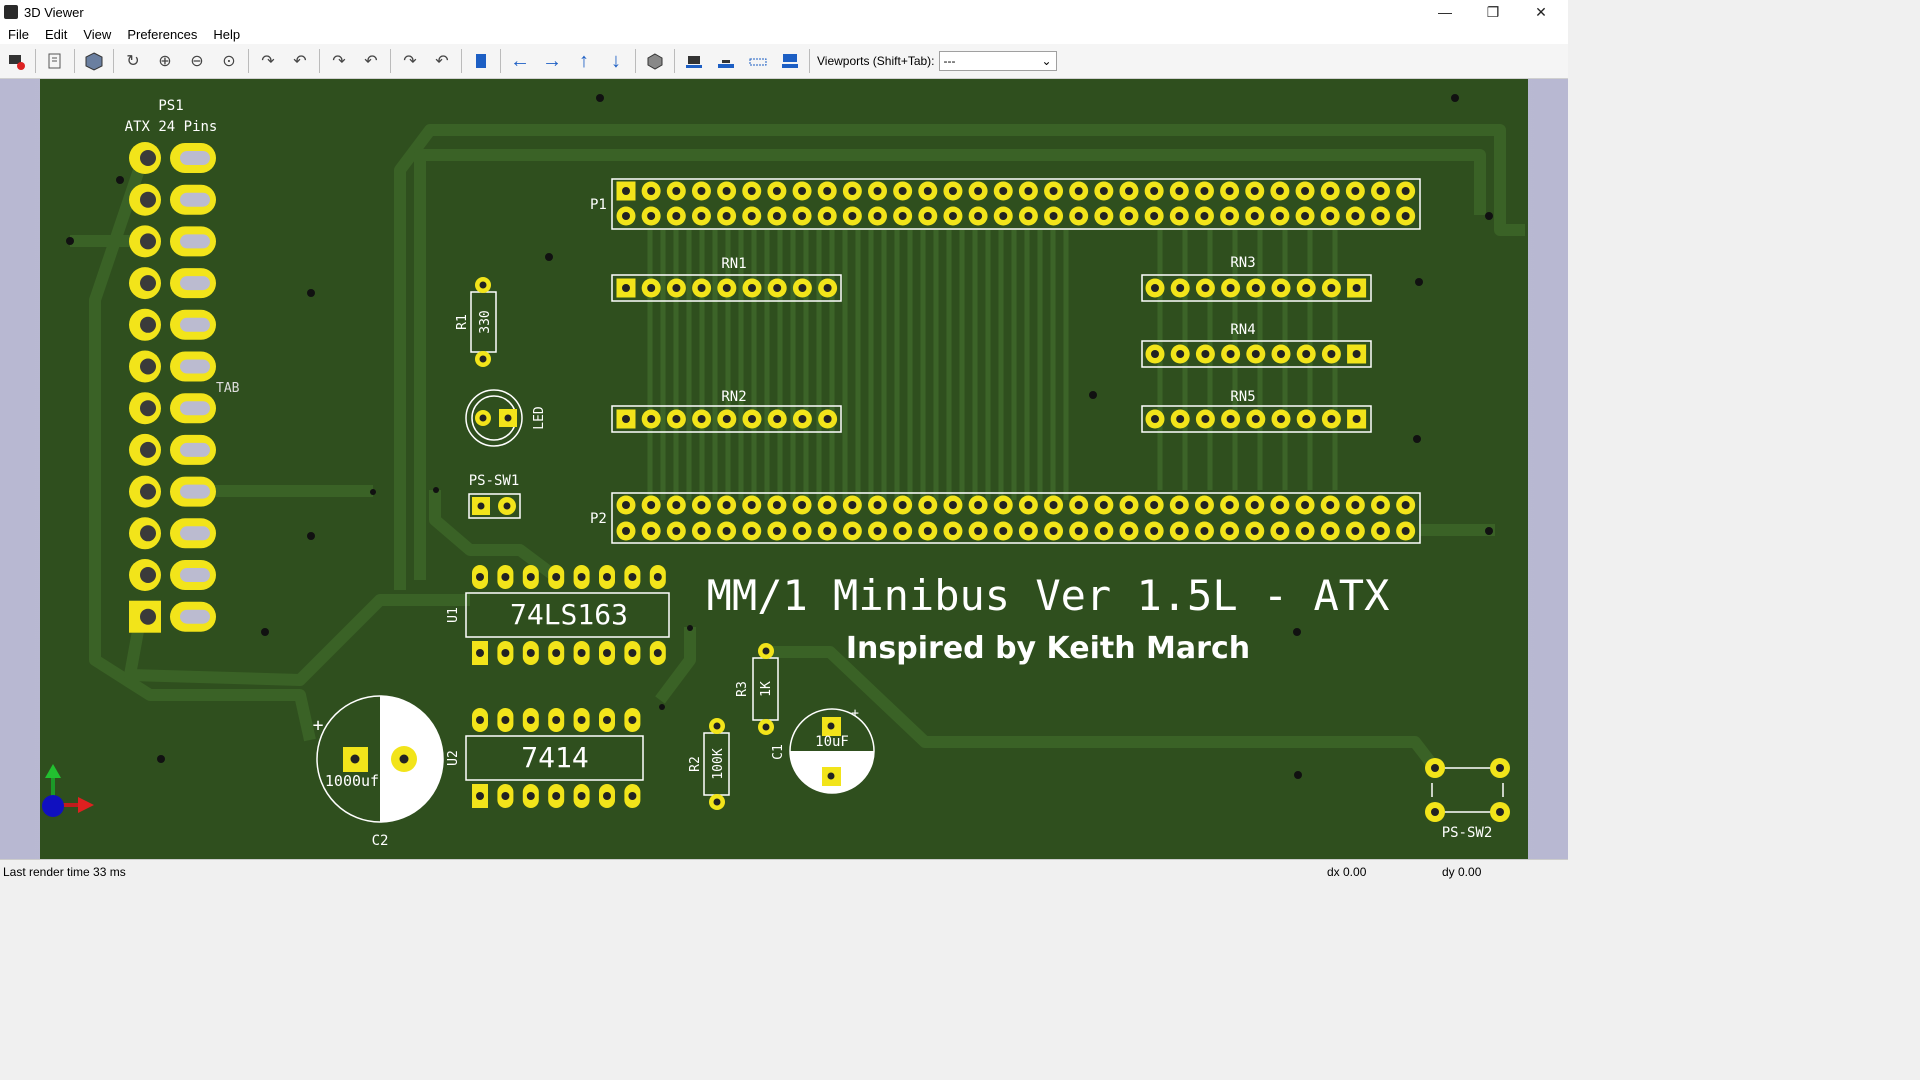 This screenshot has width=1920, height=1080. What do you see at coordinates (133, 61) in the screenshot?
I see `refresh-icon: ↻` at bounding box center [133, 61].